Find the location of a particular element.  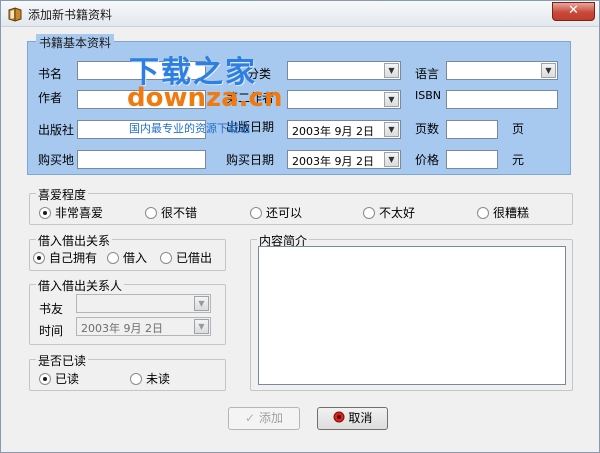

read-option-1: 未读 is located at coordinates (150, 378).